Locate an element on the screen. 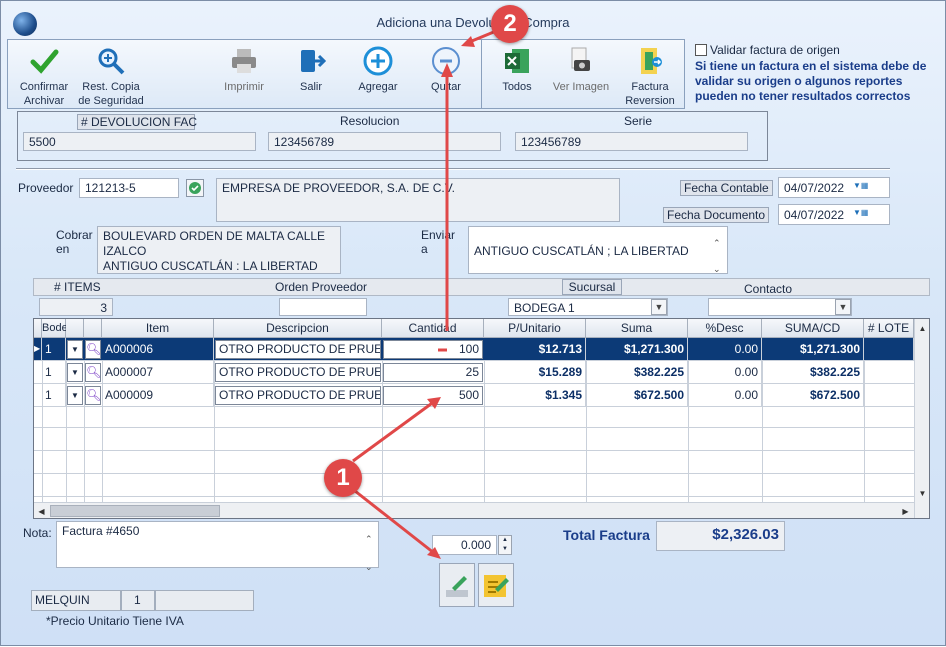 This screenshot has width=946, height=647. arrow-head-quitar is located at coordinates (447, 70).